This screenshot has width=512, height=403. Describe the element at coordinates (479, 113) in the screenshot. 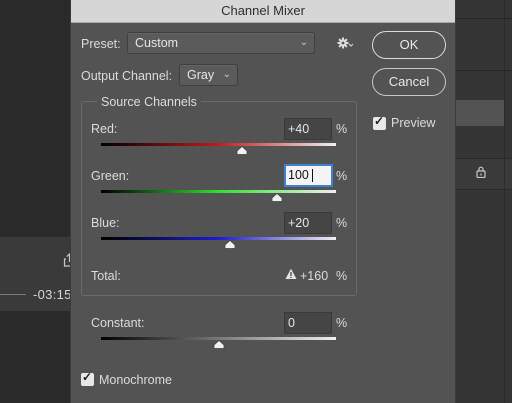

I see `background-highlight` at that location.